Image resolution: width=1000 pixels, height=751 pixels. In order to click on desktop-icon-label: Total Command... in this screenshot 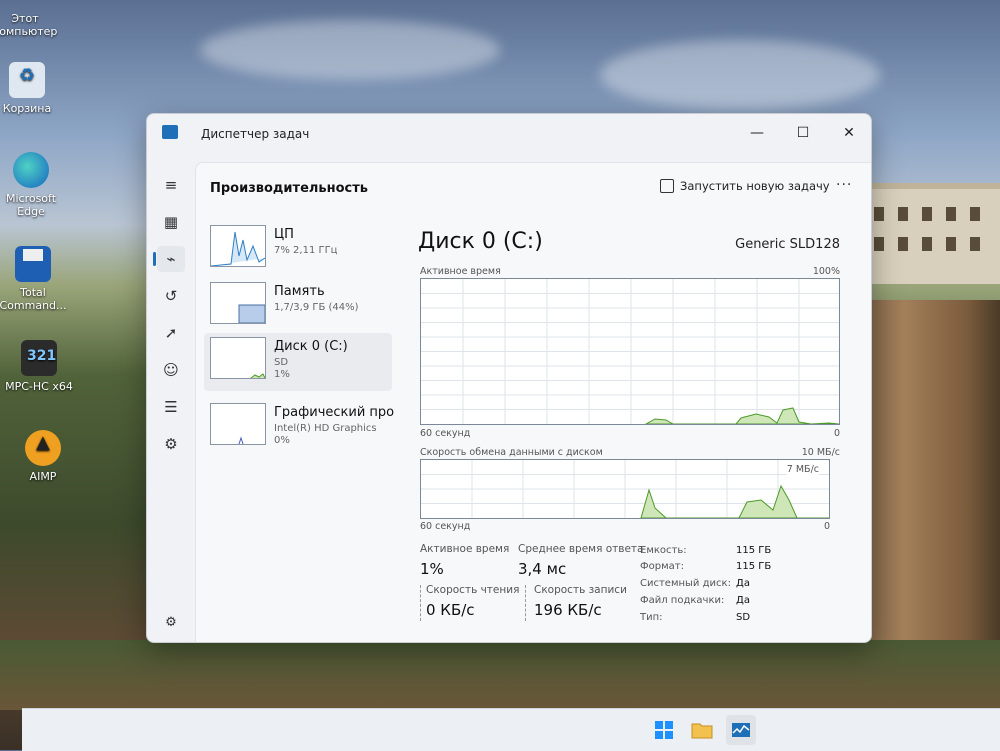, I will do `click(33, 299)`.